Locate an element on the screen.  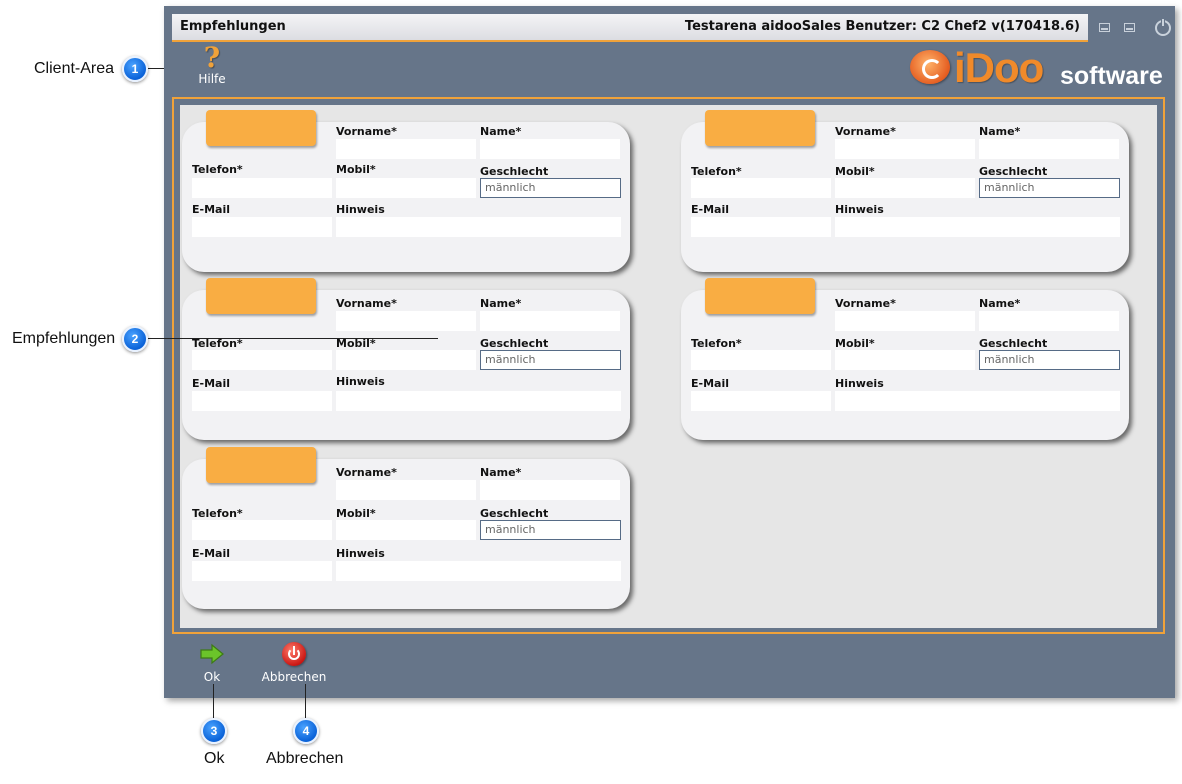
window-title: Empfehlungen is located at coordinates (233, 26).